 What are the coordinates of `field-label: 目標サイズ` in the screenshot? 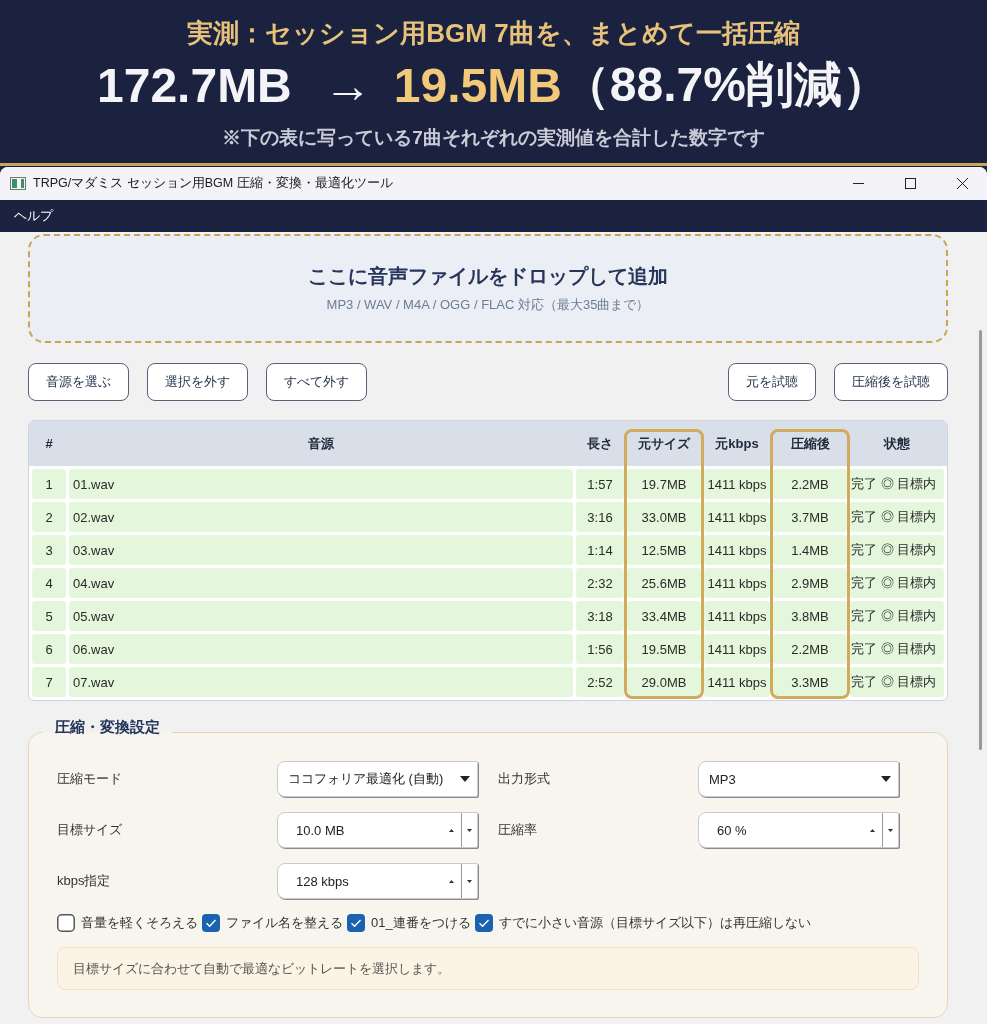 It's located at (89, 830).